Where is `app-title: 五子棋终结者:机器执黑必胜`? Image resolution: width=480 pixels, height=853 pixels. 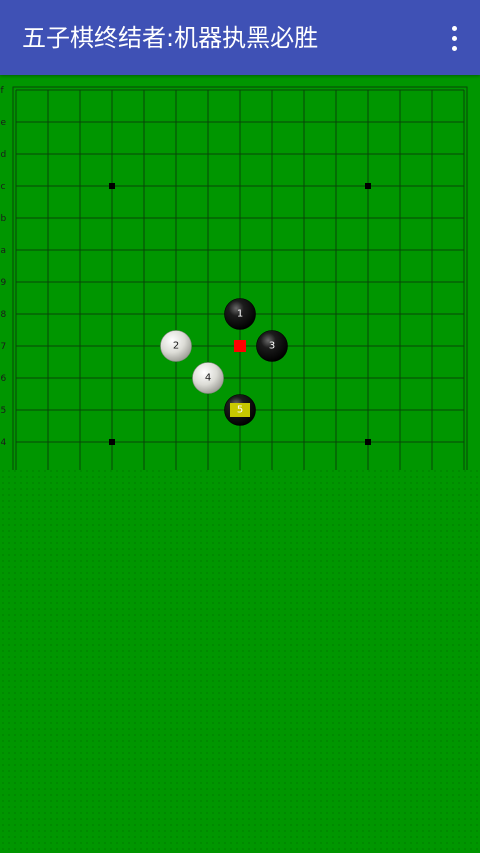
app-title: 五子棋终结者:机器执黑必胜 is located at coordinates (170, 38).